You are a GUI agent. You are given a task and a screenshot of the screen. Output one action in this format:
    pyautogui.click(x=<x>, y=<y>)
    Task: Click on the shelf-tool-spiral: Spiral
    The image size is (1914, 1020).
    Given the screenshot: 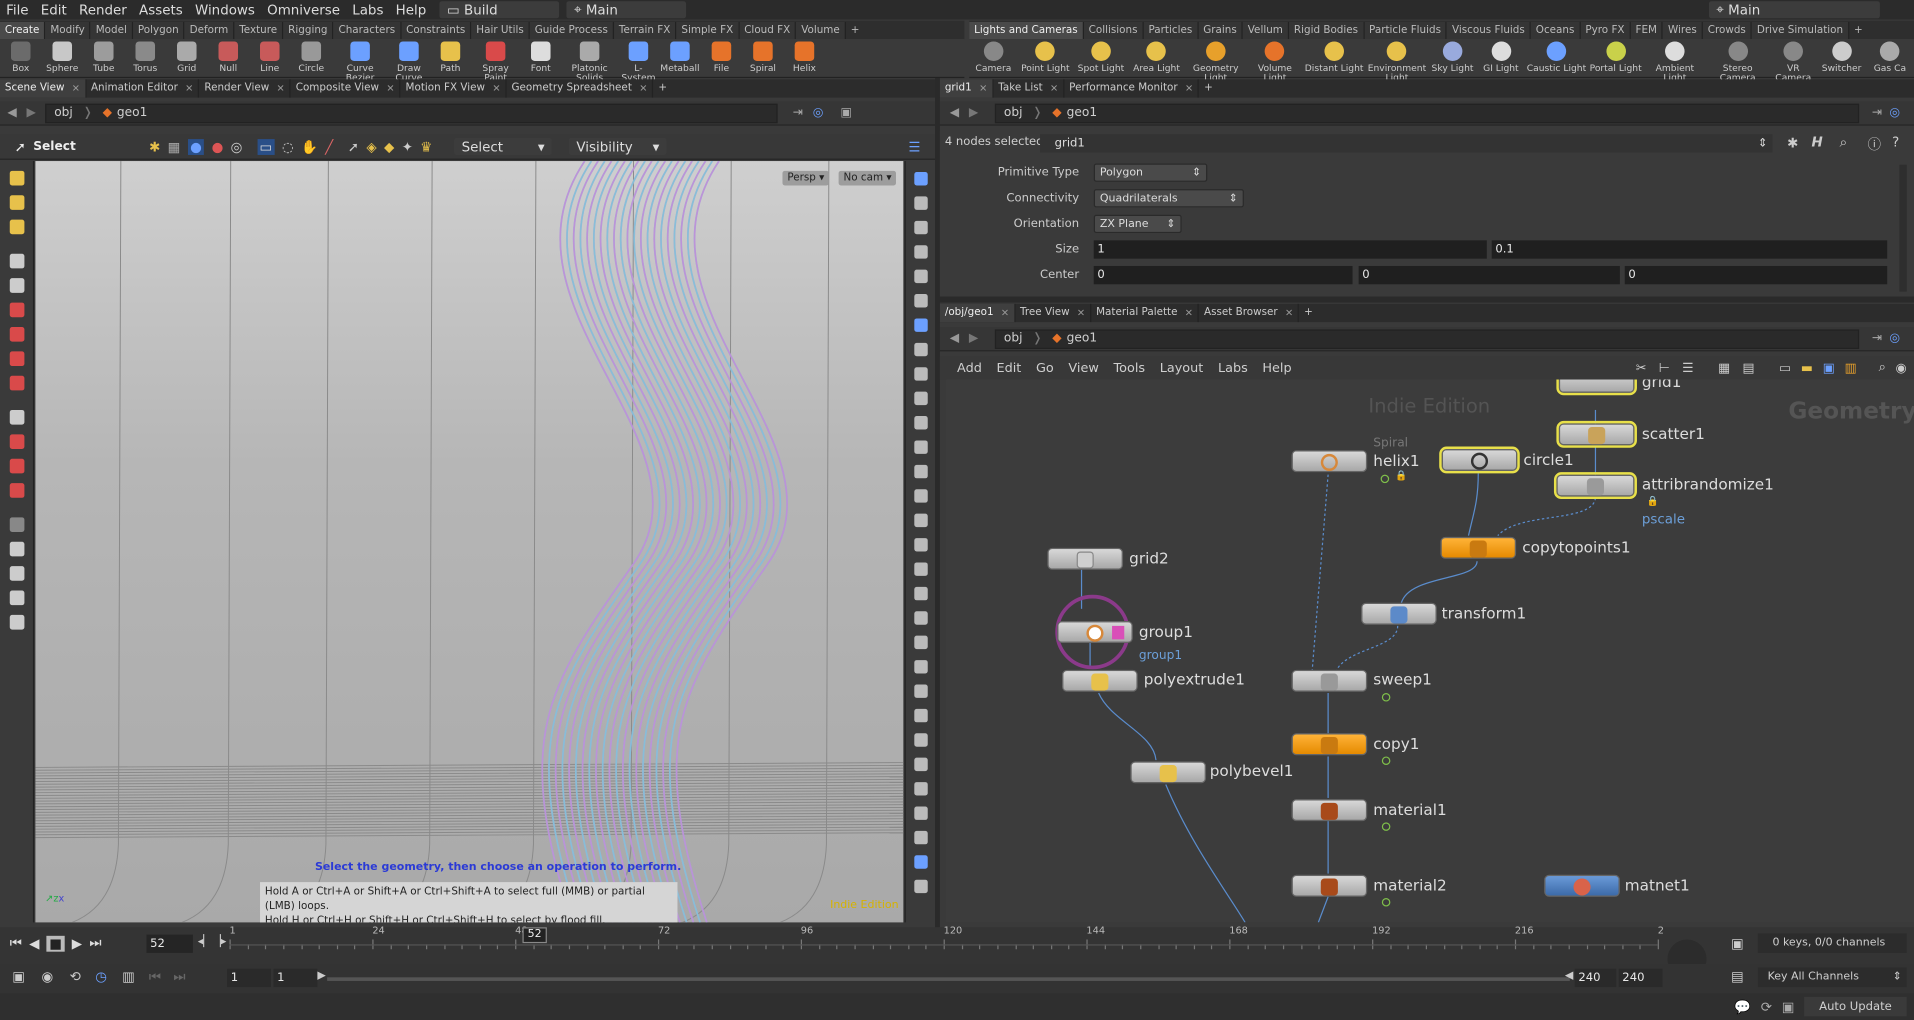 What is the action you would take?
    pyautogui.click(x=763, y=56)
    